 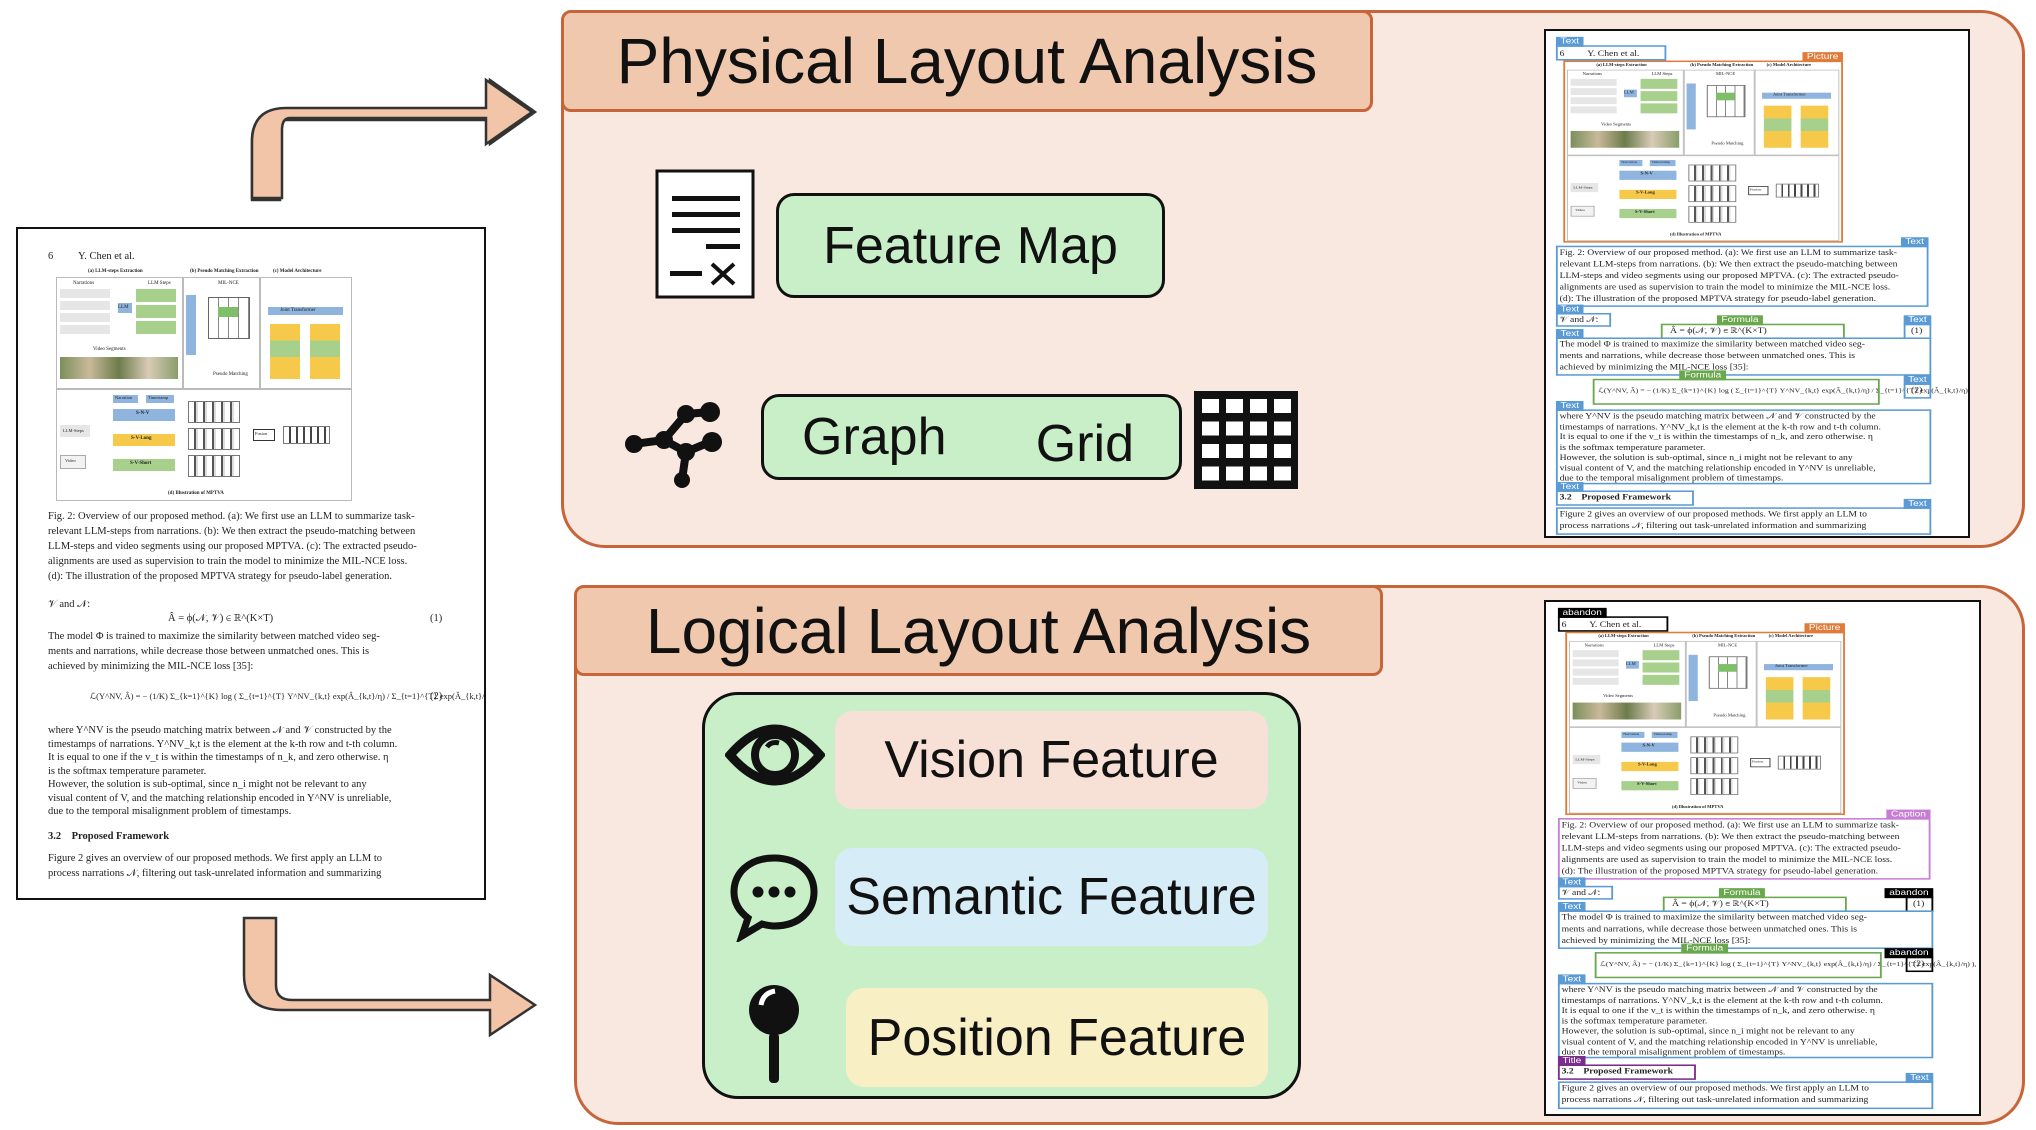 What do you see at coordinates (1571, 1060) in the screenshot?
I see `region-label: Title` at bounding box center [1571, 1060].